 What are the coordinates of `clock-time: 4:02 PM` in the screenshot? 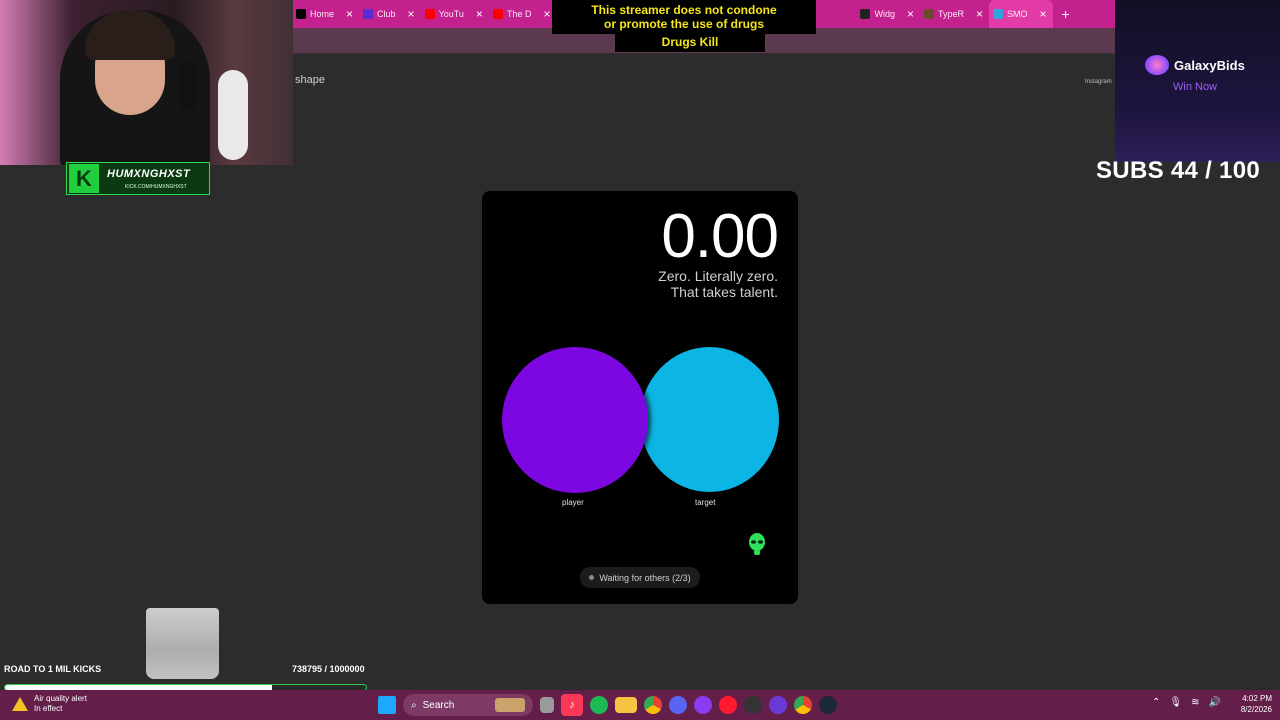 It's located at (1257, 698).